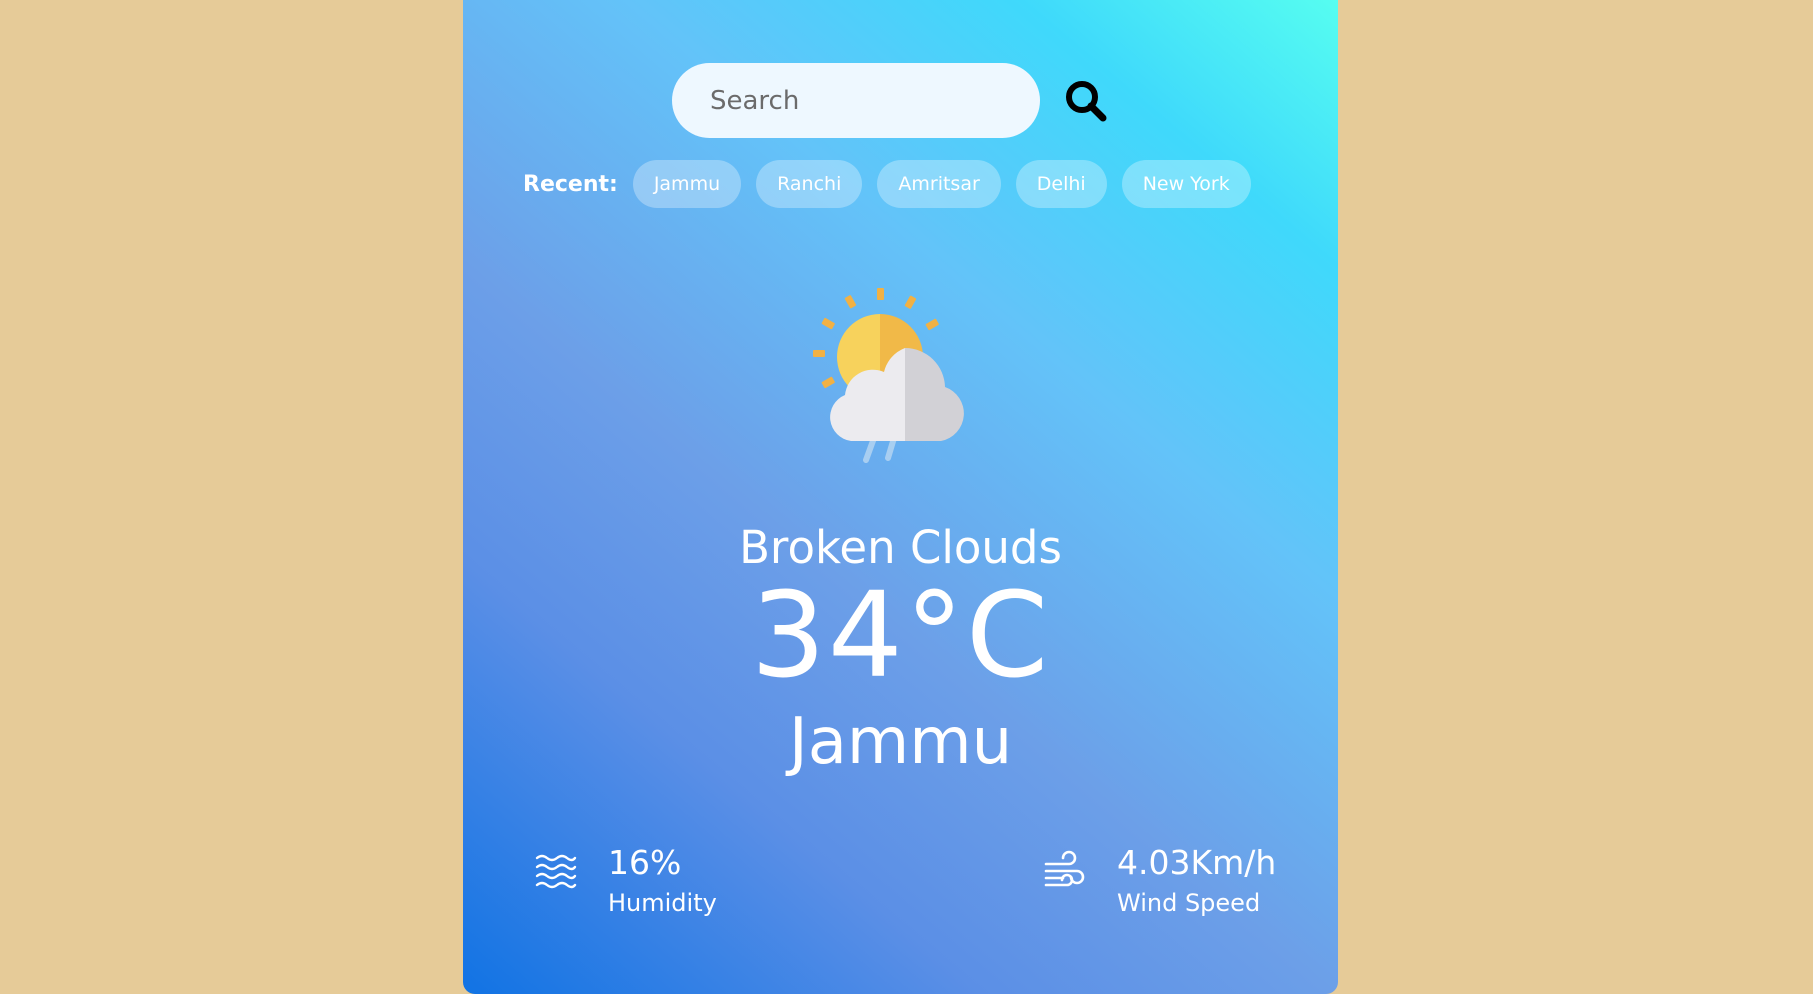 Image resolution: width=1813 pixels, height=994 pixels. I want to click on humidity-stat: 16% Humidity, so click(625, 880).